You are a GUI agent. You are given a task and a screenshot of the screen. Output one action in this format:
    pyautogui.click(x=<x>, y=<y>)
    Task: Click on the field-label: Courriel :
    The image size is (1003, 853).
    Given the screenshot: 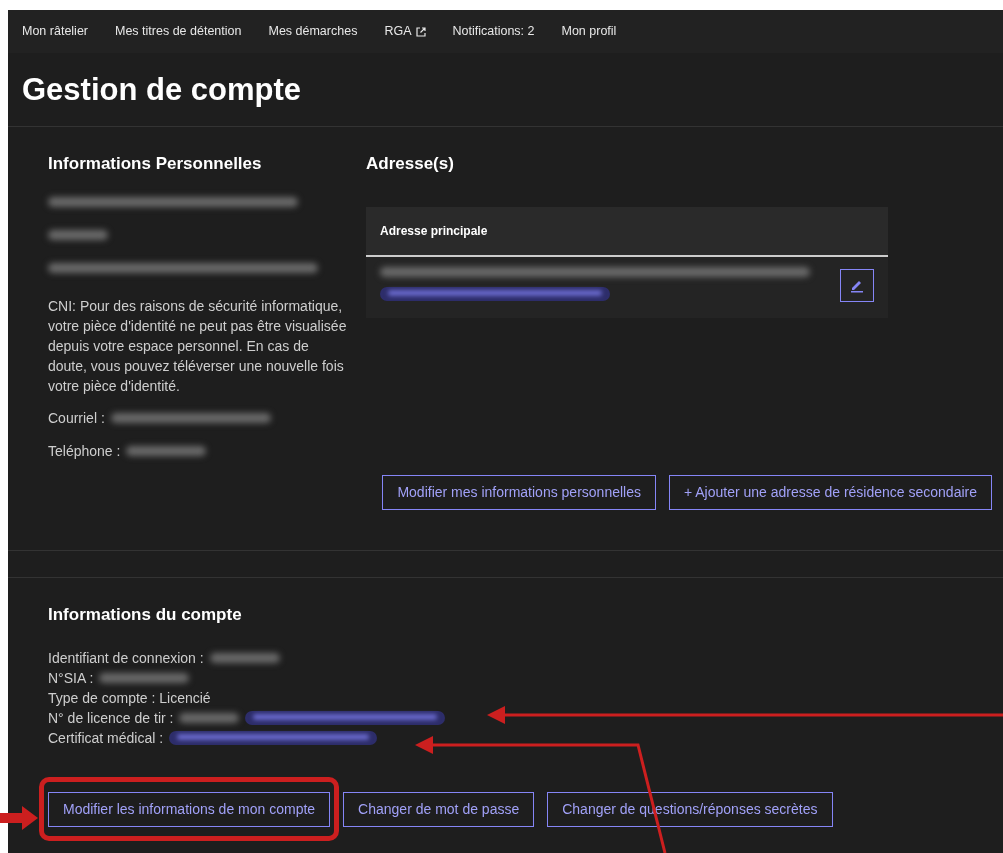 What is the action you would take?
    pyautogui.click(x=76, y=418)
    